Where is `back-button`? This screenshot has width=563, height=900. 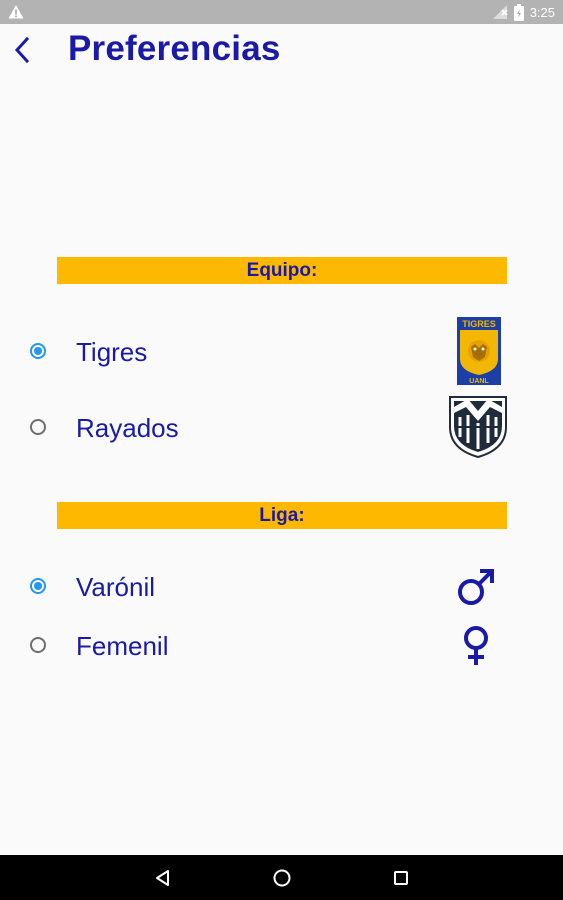 back-button is located at coordinates (22, 50).